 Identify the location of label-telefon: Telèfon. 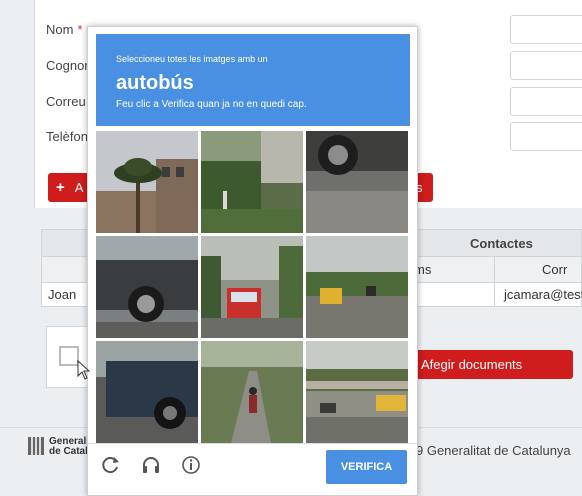
(67, 136).